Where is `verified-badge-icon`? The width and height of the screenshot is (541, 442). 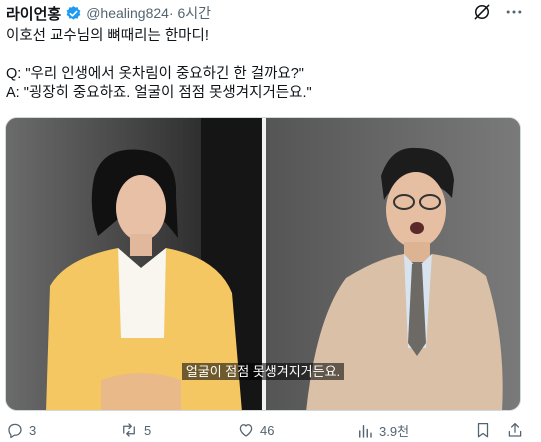 verified-badge-icon is located at coordinates (73, 13).